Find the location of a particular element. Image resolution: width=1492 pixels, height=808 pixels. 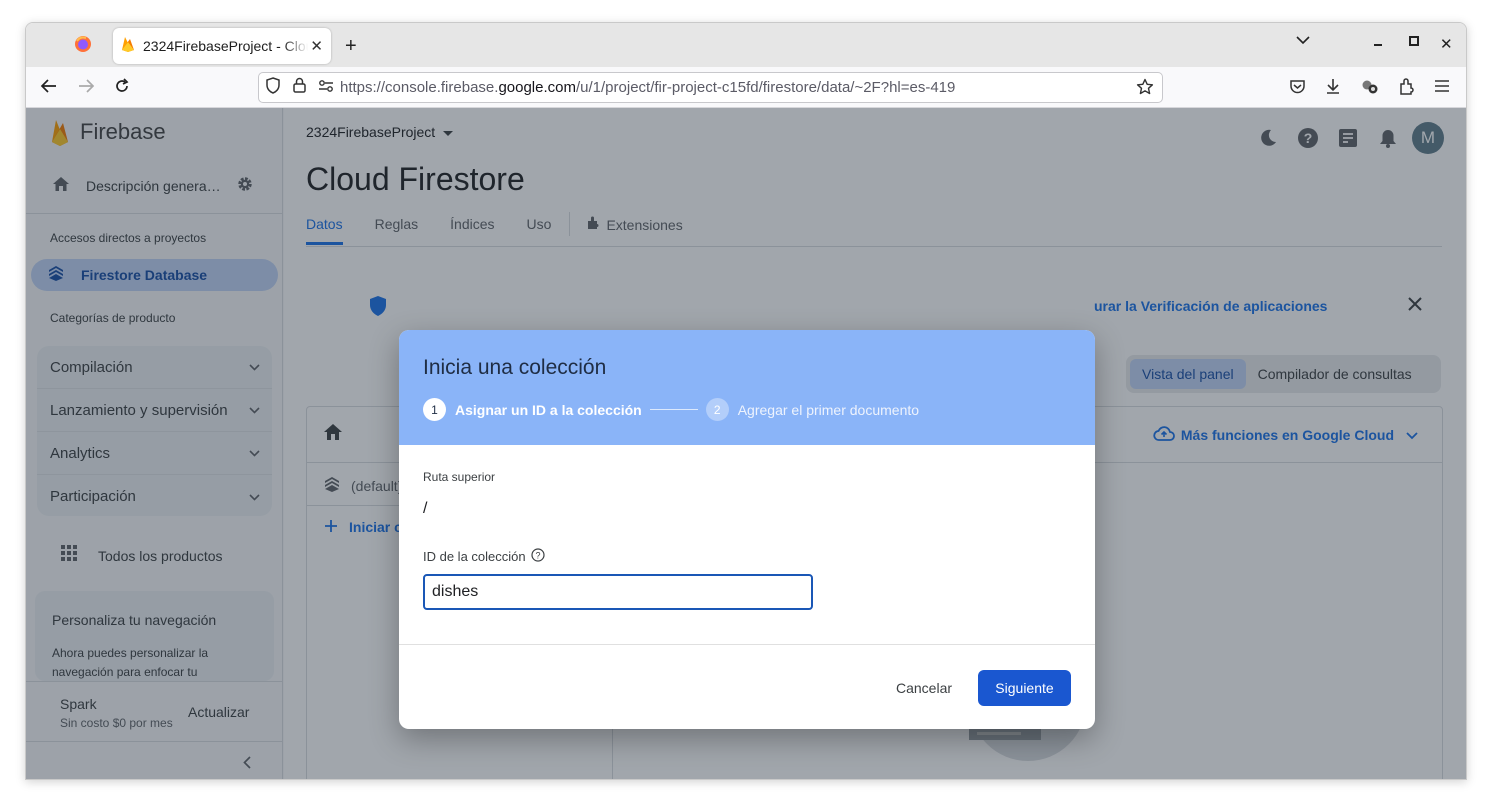

list-tabs-icon is located at coordinates (1303, 40).